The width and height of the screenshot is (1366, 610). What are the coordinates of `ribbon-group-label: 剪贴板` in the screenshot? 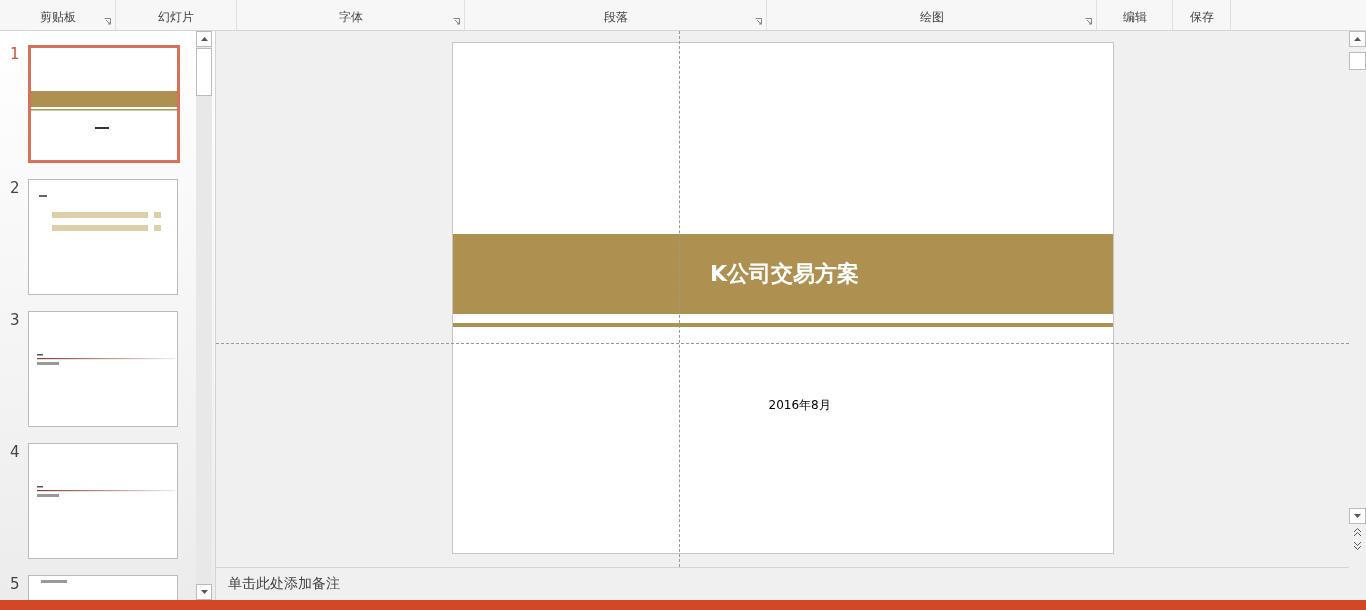 It's located at (57, 17).